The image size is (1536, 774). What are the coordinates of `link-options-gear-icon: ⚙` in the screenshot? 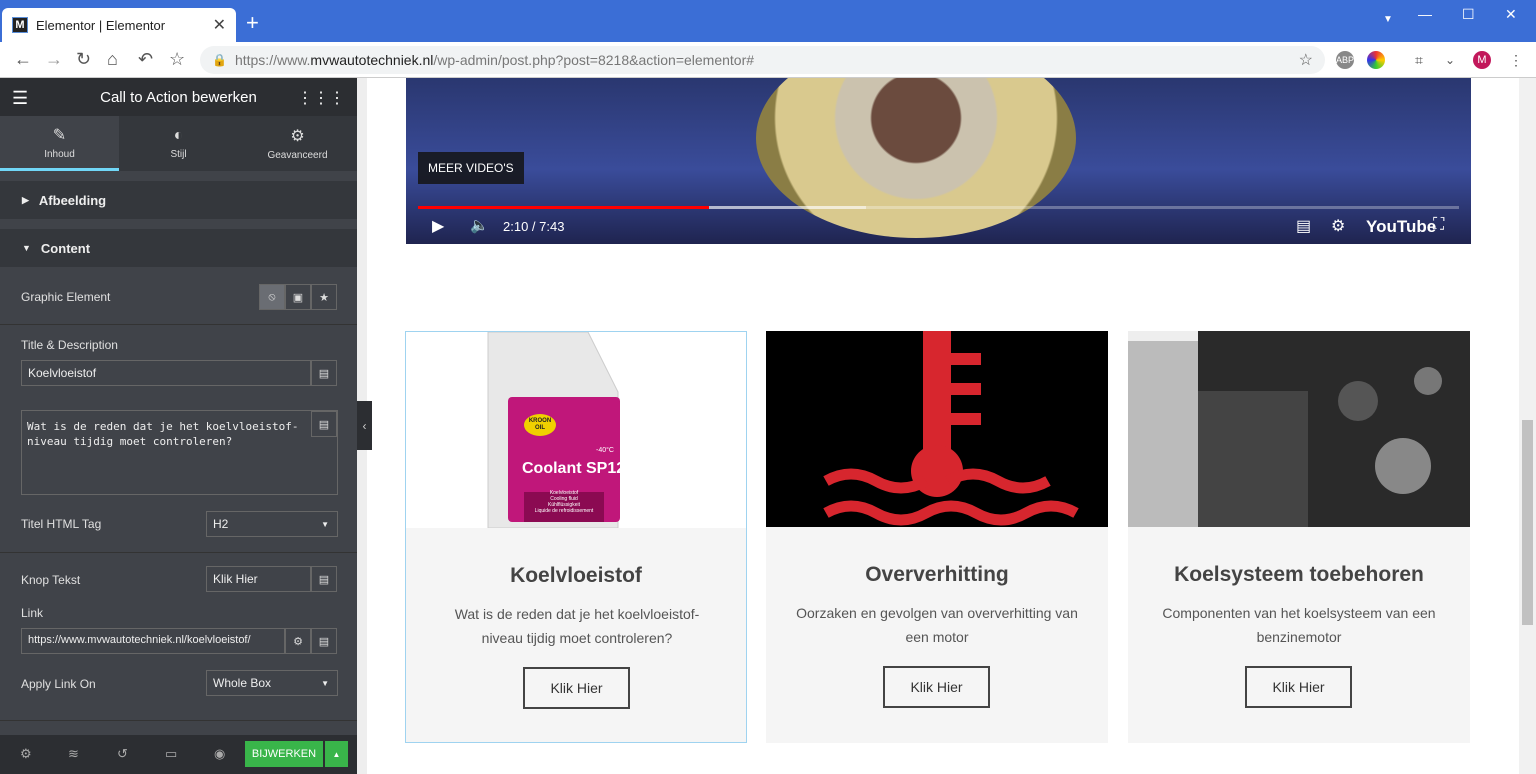 It's located at (298, 641).